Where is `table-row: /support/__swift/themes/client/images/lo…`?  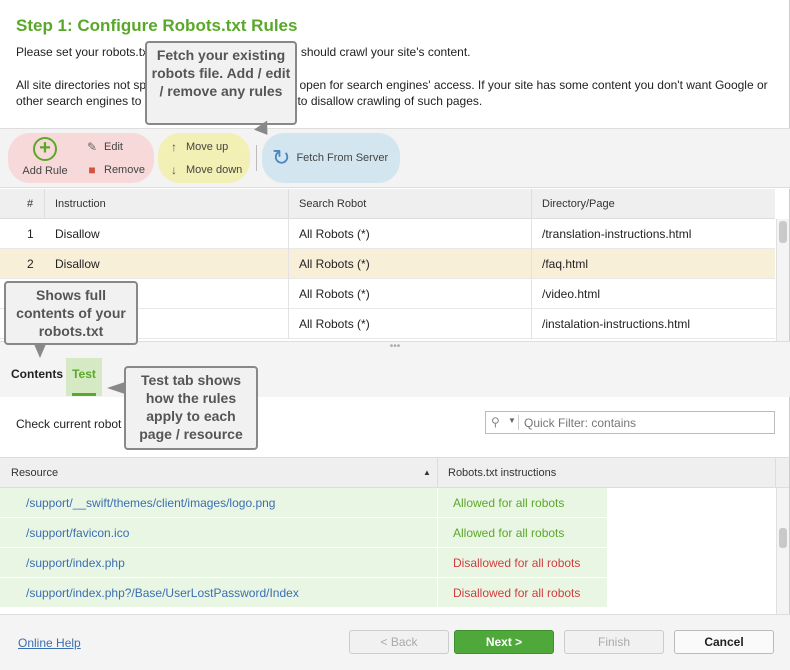 table-row: /support/__swift/themes/client/images/lo… is located at coordinates (387, 503).